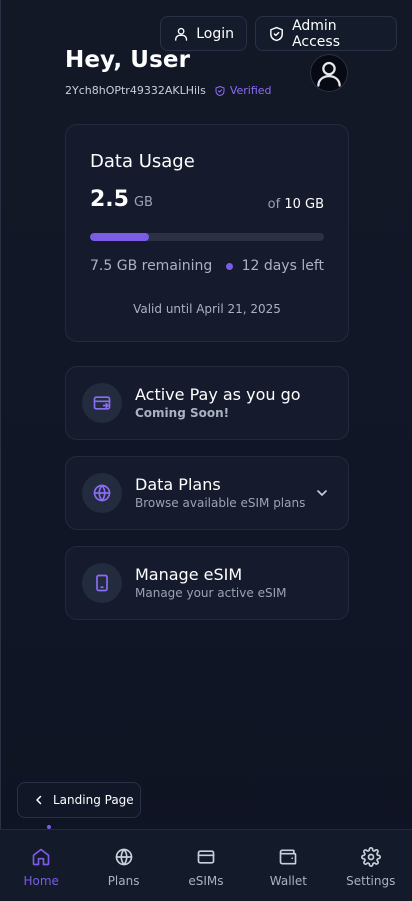  Describe the element at coordinates (371, 867) in the screenshot. I see `nav-settings: Settings` at that location.